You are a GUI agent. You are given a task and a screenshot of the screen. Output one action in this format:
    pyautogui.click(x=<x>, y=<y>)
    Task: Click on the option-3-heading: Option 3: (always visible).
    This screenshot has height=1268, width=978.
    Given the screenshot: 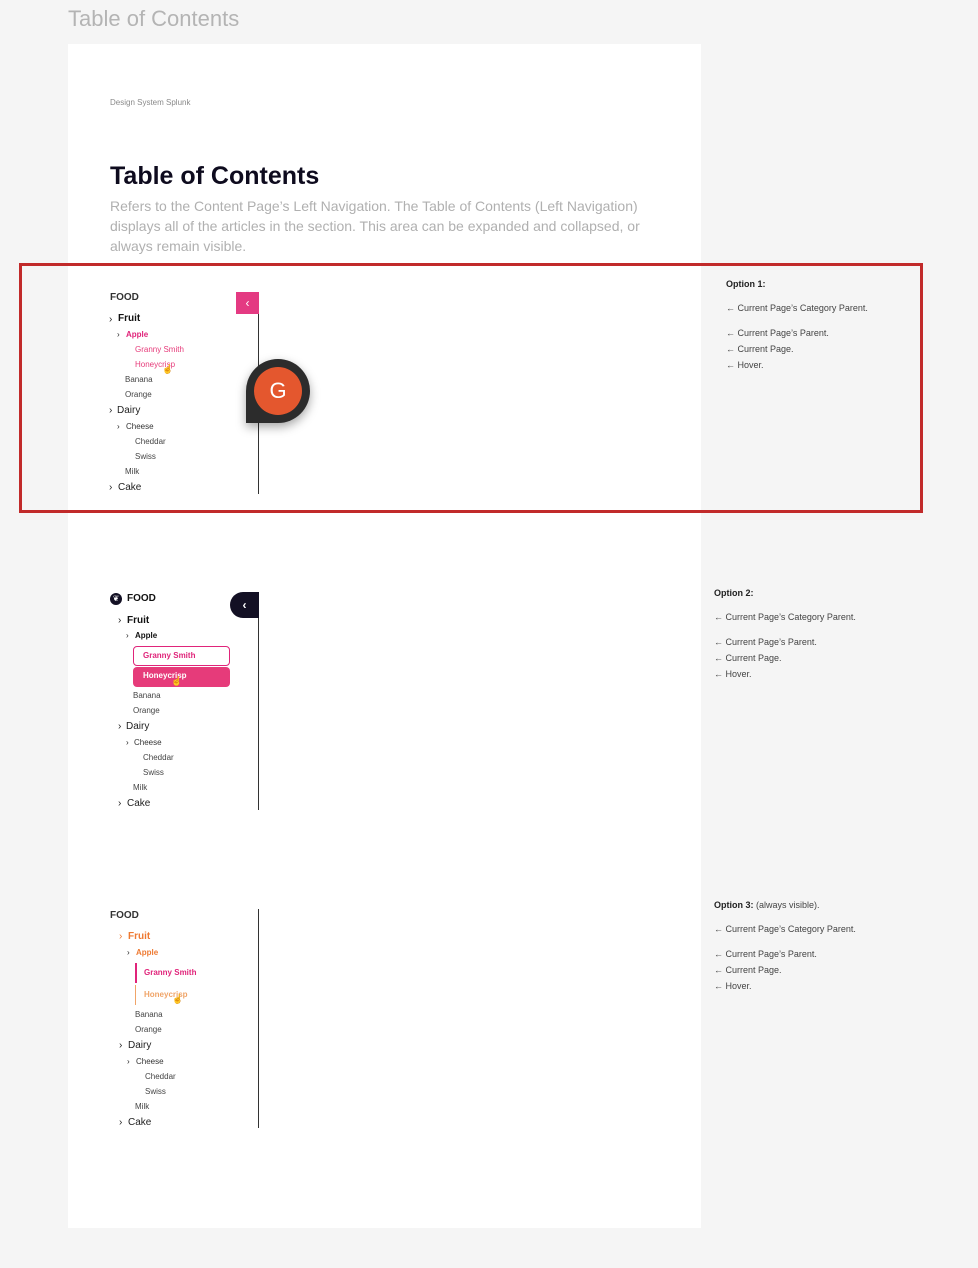 What is the action you would take?
    pyautogui.click(x=767, y=905)
    